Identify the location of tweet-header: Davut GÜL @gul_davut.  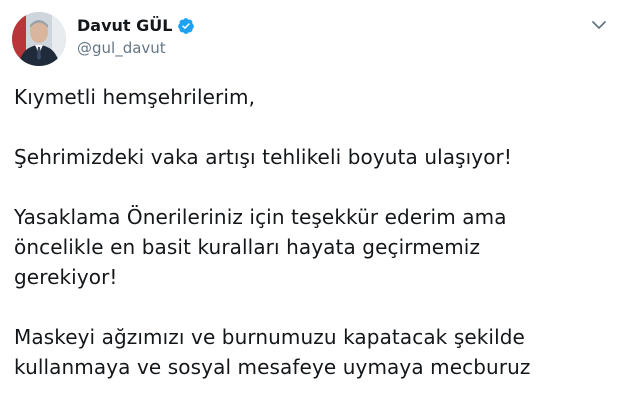
(312, 40).